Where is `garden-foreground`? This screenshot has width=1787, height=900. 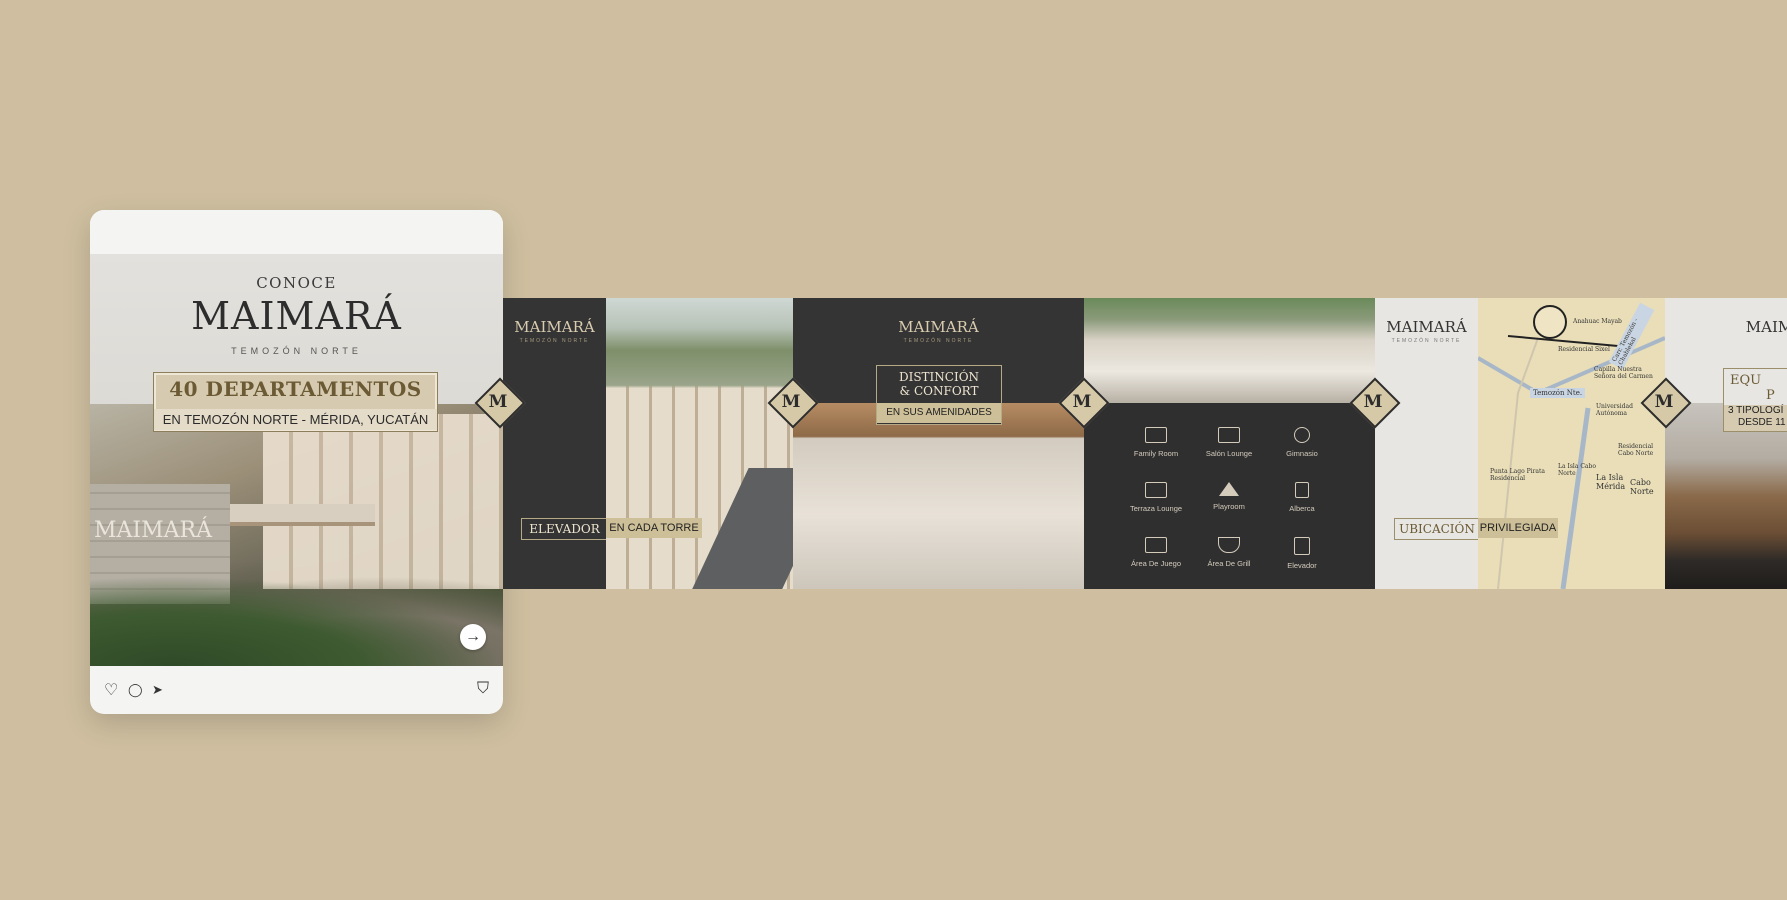 garden-foreground is located at coordinates (296, 621).